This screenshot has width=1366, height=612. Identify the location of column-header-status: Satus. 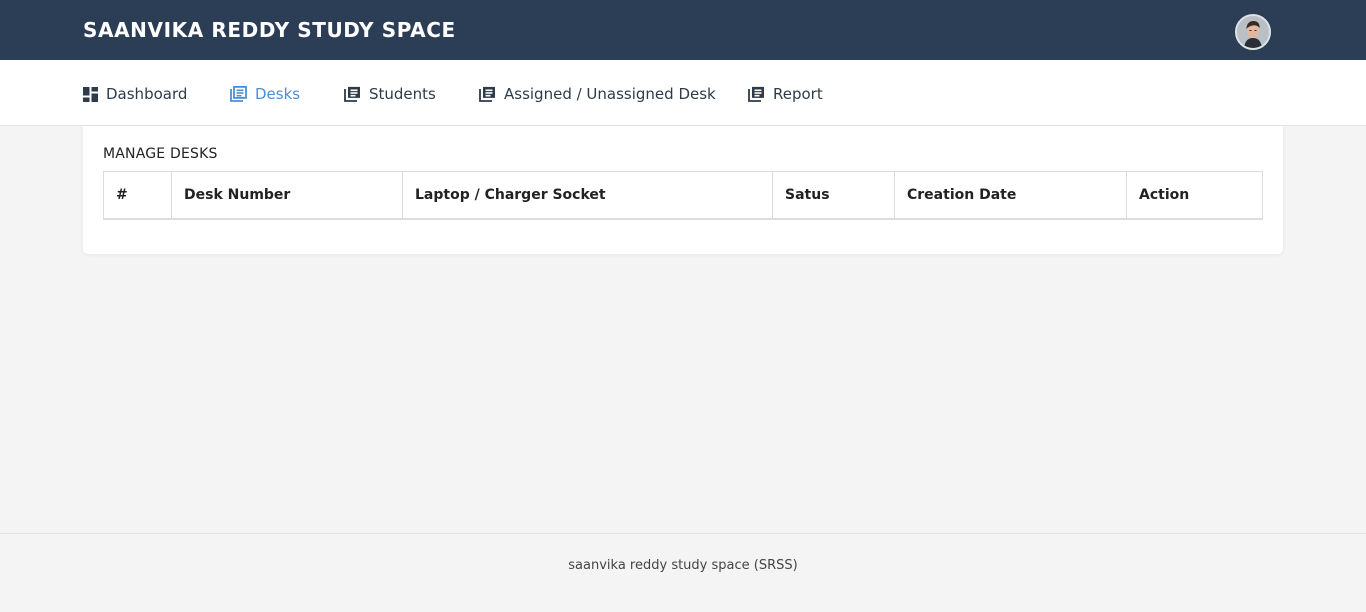
(833, 195).